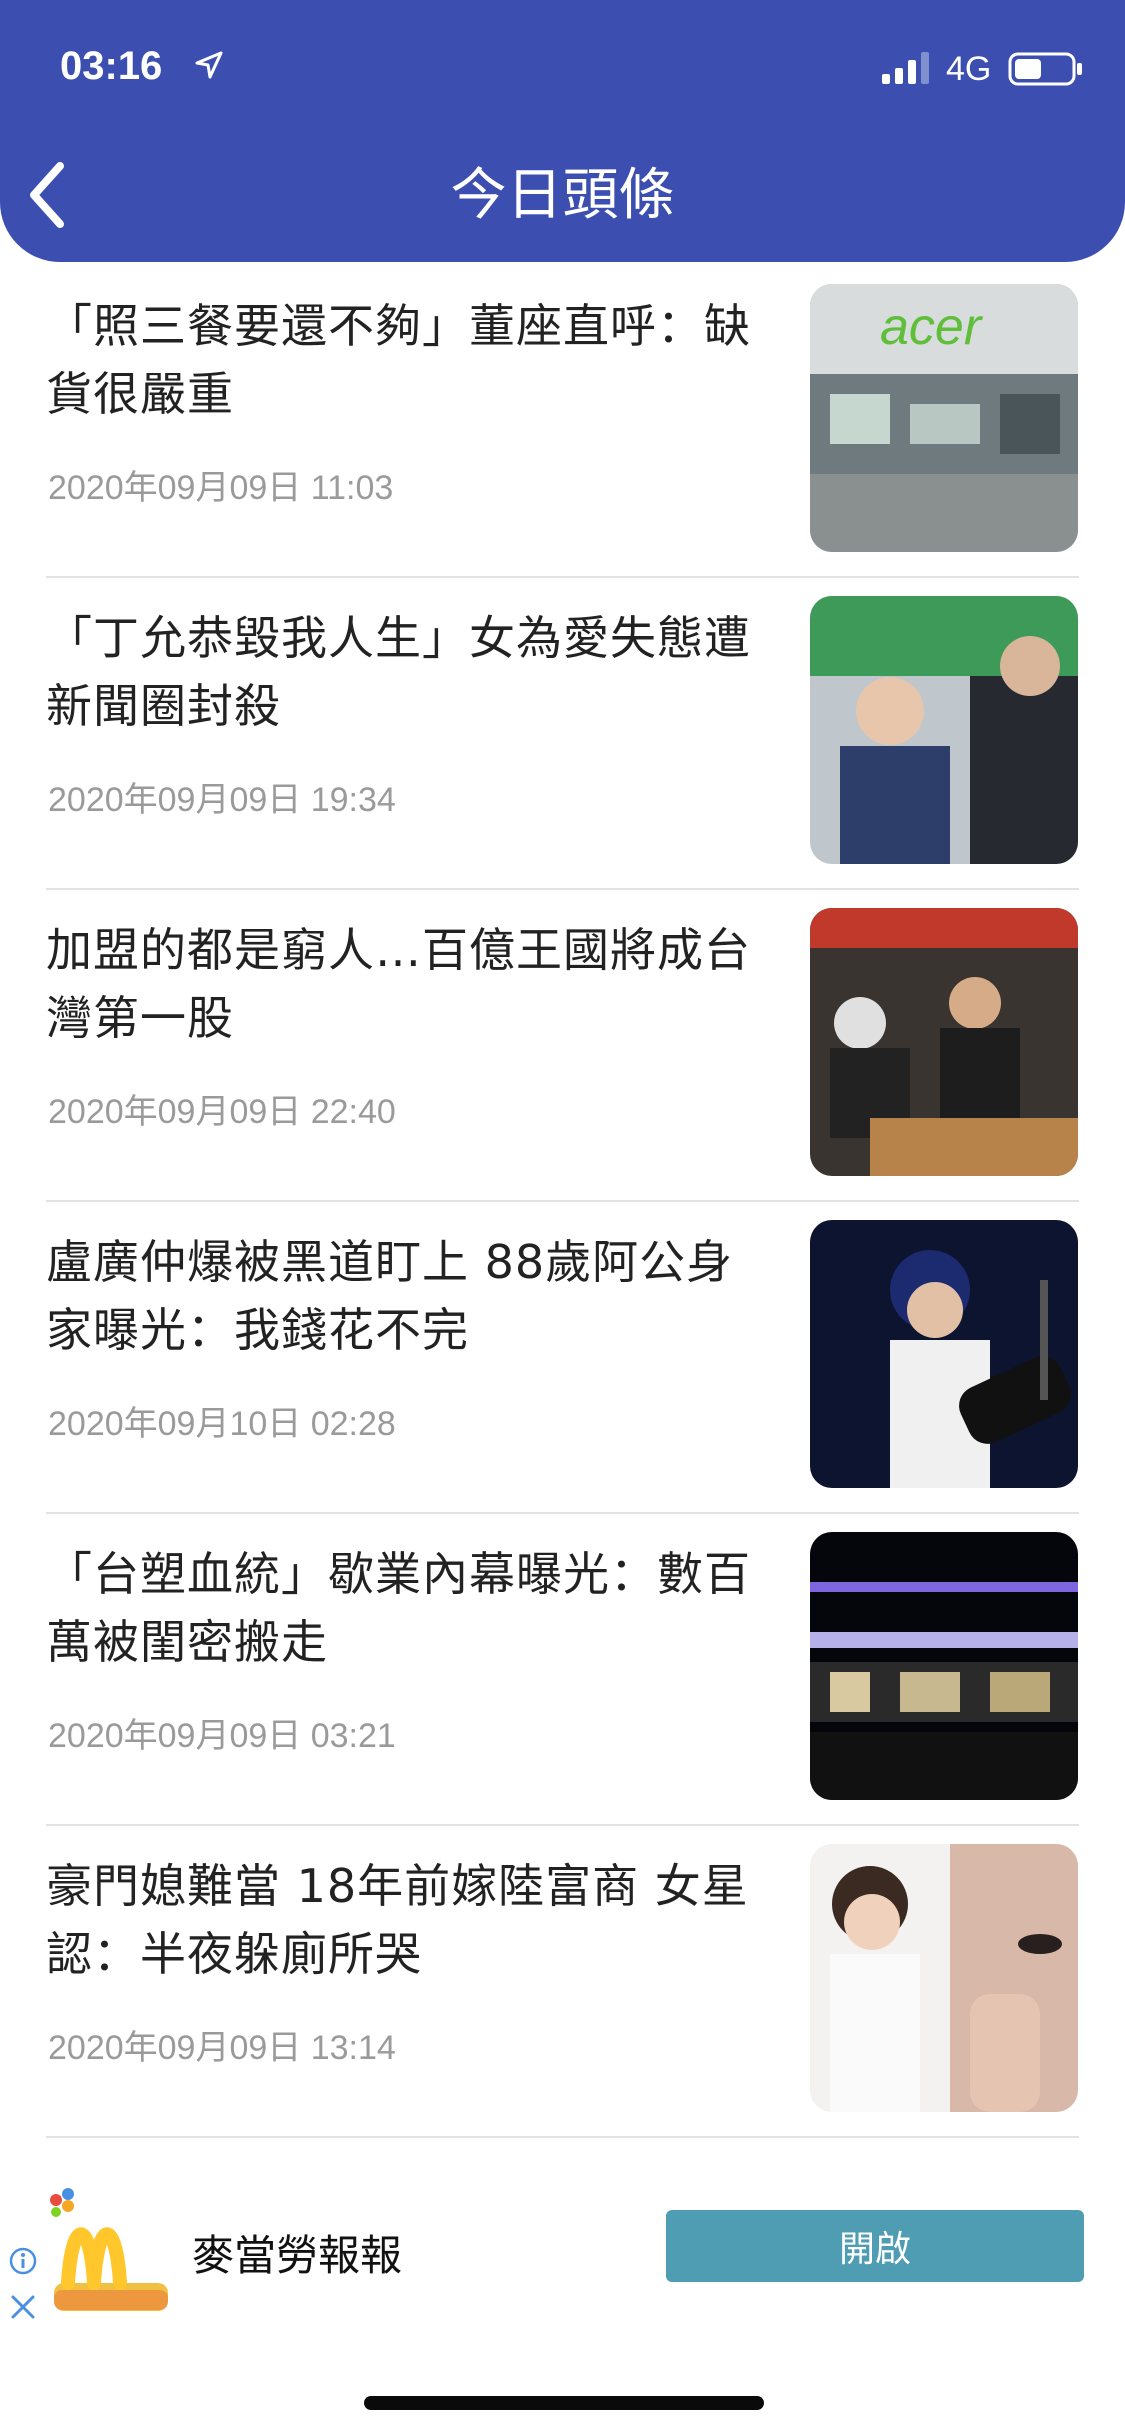 The image size is (1125, 2436). Describe the element at coordinates (222, 1736) in the screenshot. I see `news-date: 2020年09月09日 03:21` at that location.